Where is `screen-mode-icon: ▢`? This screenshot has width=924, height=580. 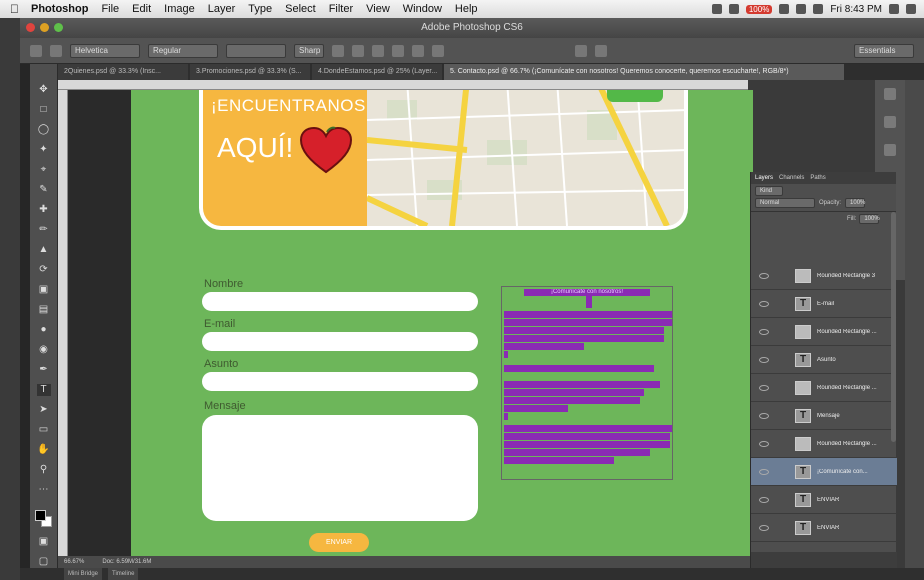
screen-mode-icon: ▢ is located at coordinates (44, 562).